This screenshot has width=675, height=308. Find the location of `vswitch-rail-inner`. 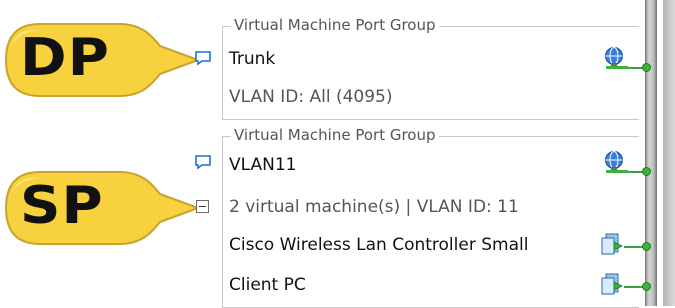

vswitch-rail-inner is located at coordinates (669, 153).